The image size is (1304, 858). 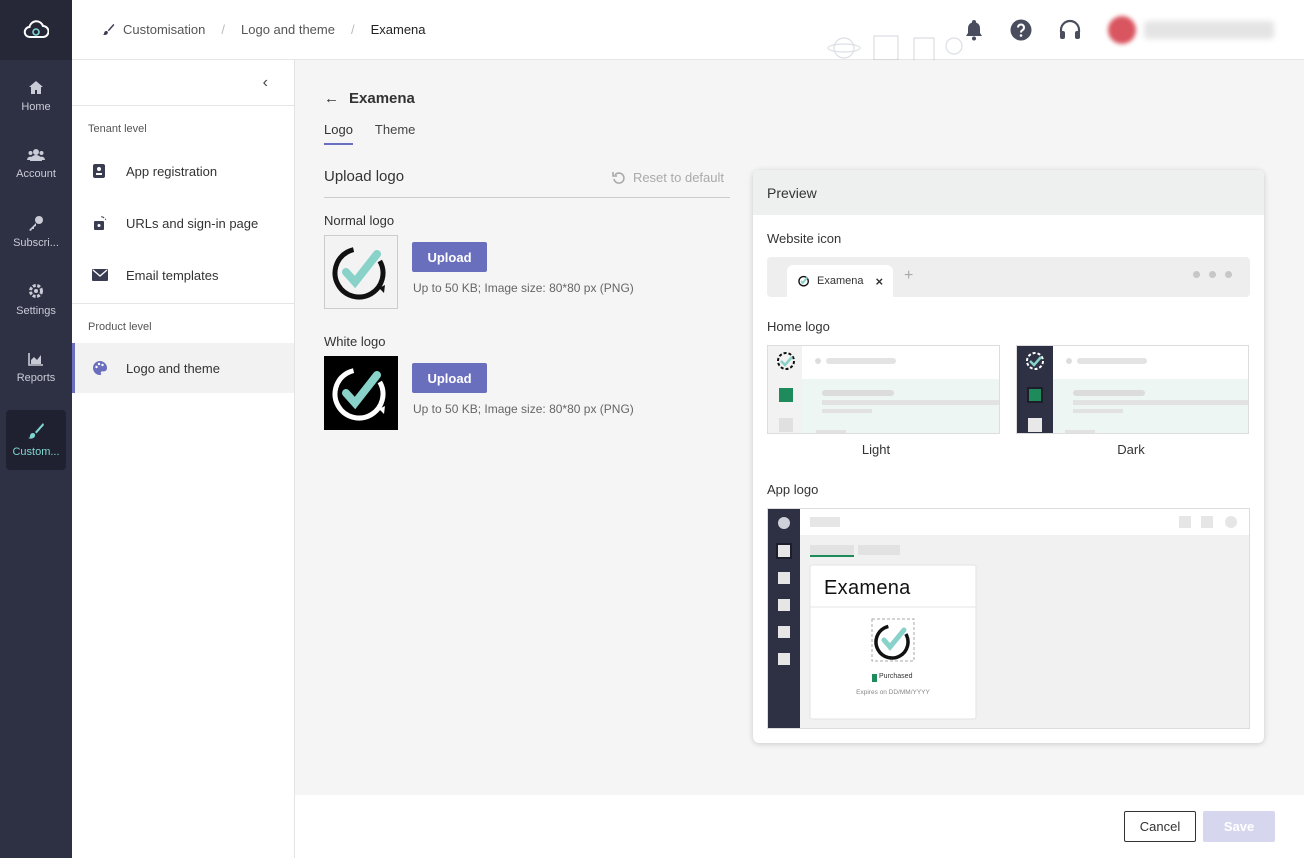 I want to click on user-name-blurred, so click(x=1209, y=30).